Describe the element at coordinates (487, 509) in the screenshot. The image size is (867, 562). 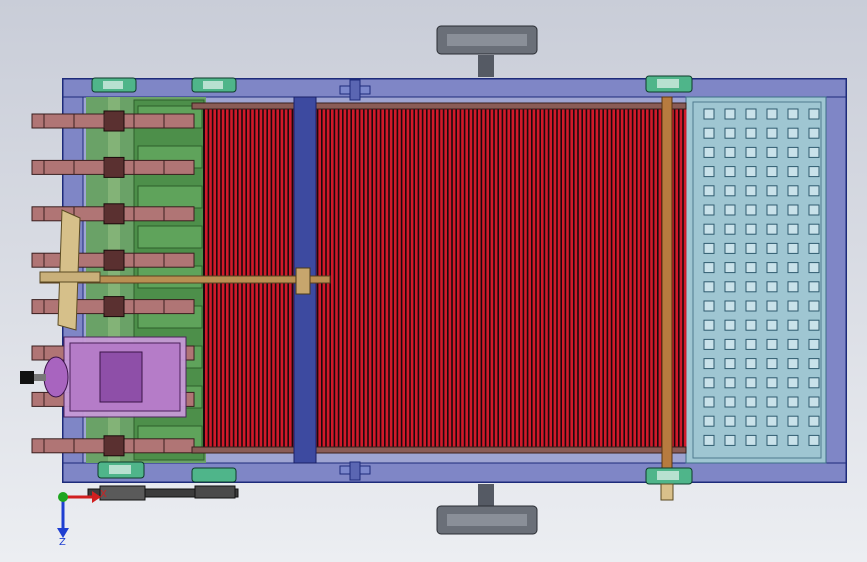
I see `wheel-bottom` at that location.